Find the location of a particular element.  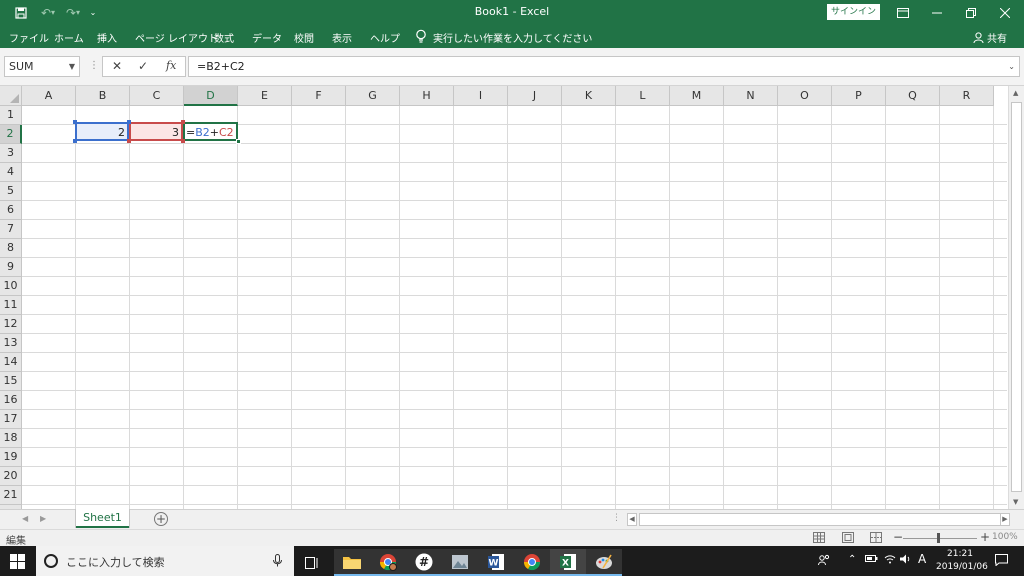

row-header: 16 is located at coordinates (11, 400).